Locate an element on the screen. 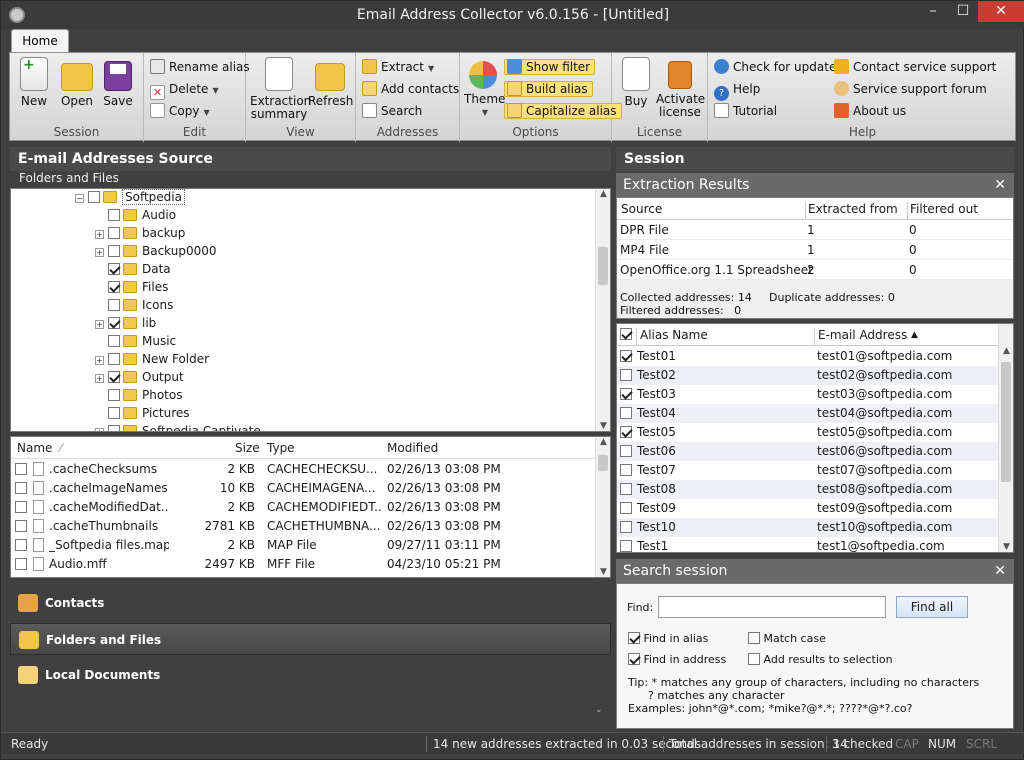  find-input is located at coordinates (772, 607).